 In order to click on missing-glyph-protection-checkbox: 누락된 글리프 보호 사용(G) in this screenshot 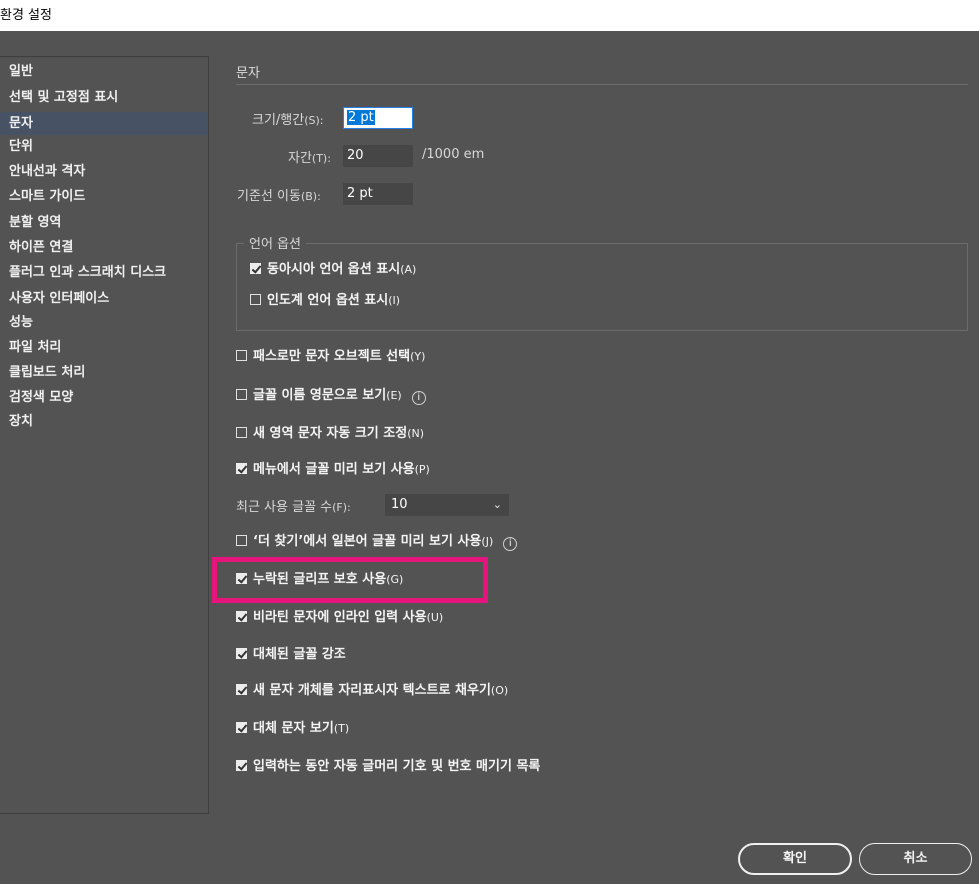, I will do `click(319, 580)`.